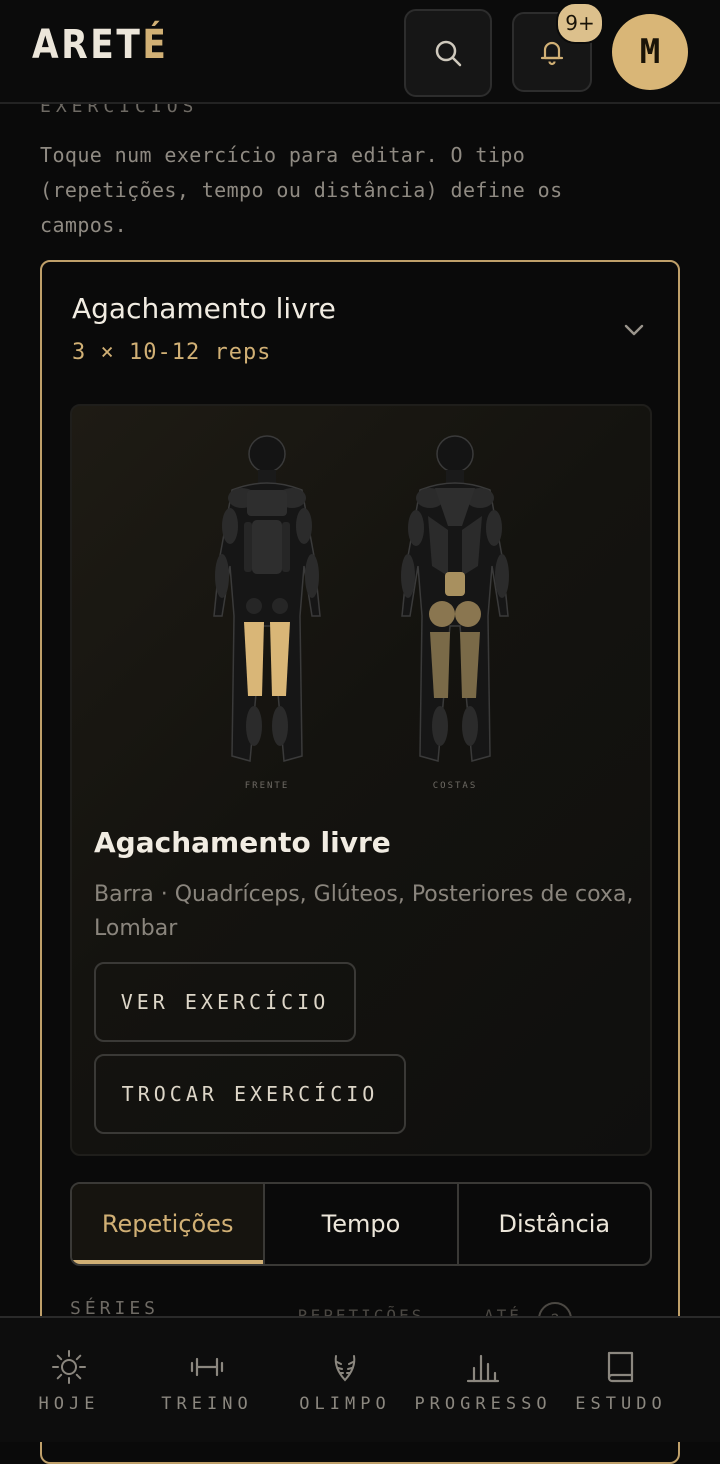  Describe the element at coordinates (483, 1404) in the screenshot. I see `nav-label: PROGRESSO` at that location.